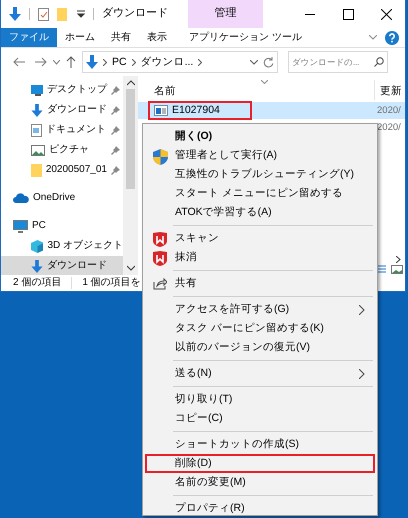 The height and width of the screenshot is (518, 408). What do you see at coordinates (111, 283) in the screenshot?
I see `status-text: 1 個の項目を` at bounding box center [111, 283].